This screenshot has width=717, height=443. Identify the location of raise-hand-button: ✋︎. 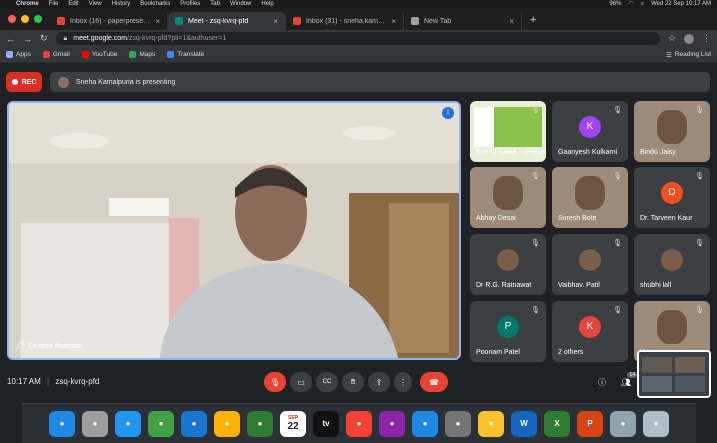
(353, 382).